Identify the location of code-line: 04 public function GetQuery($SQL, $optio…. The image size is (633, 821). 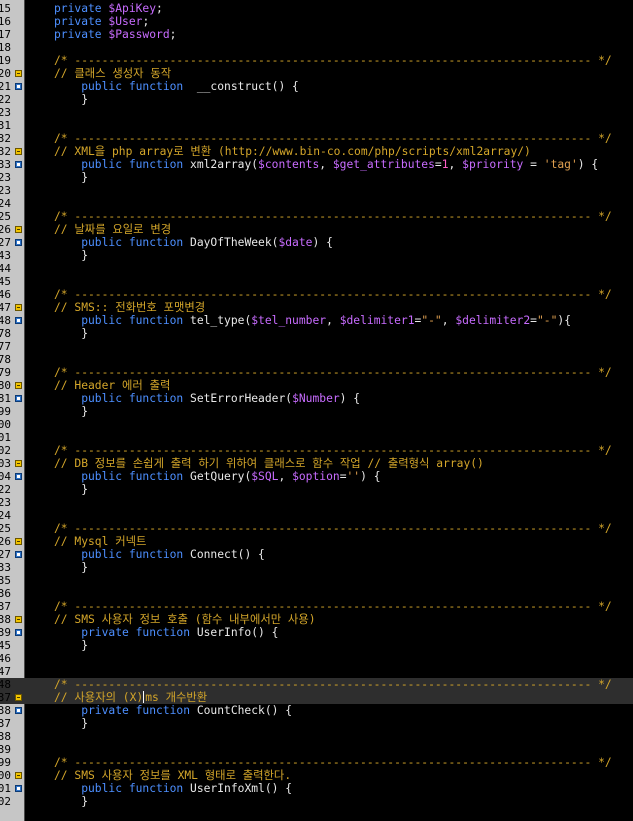
(316, 476).